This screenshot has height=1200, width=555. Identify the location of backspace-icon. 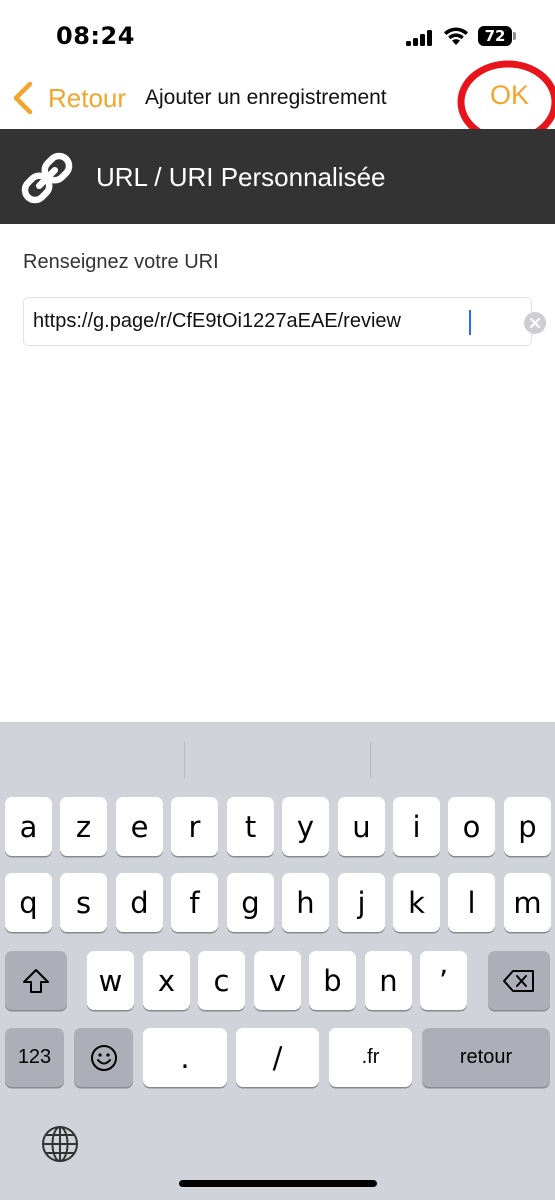
(518, 980).